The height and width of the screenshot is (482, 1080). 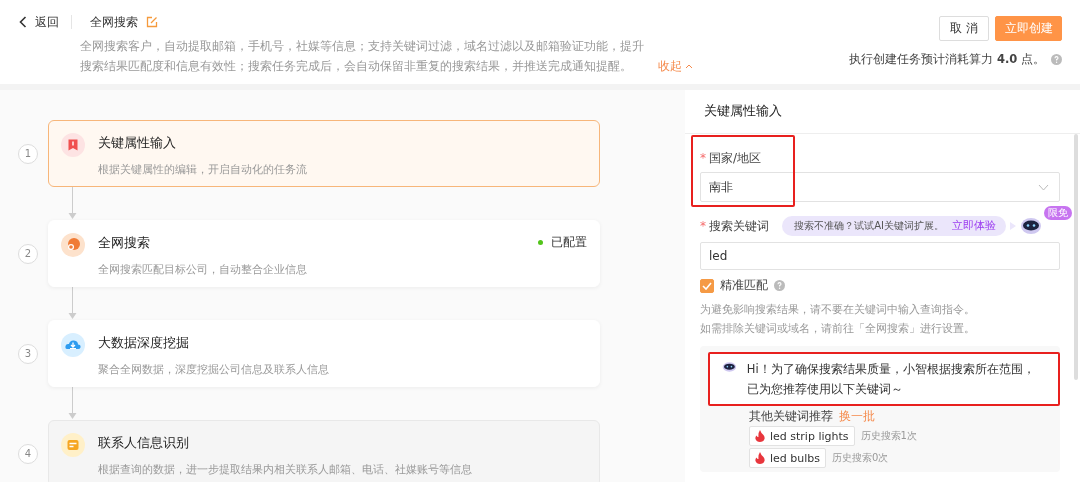 I want to click on field-label: 国家/地区, so click(x=735, y=158).